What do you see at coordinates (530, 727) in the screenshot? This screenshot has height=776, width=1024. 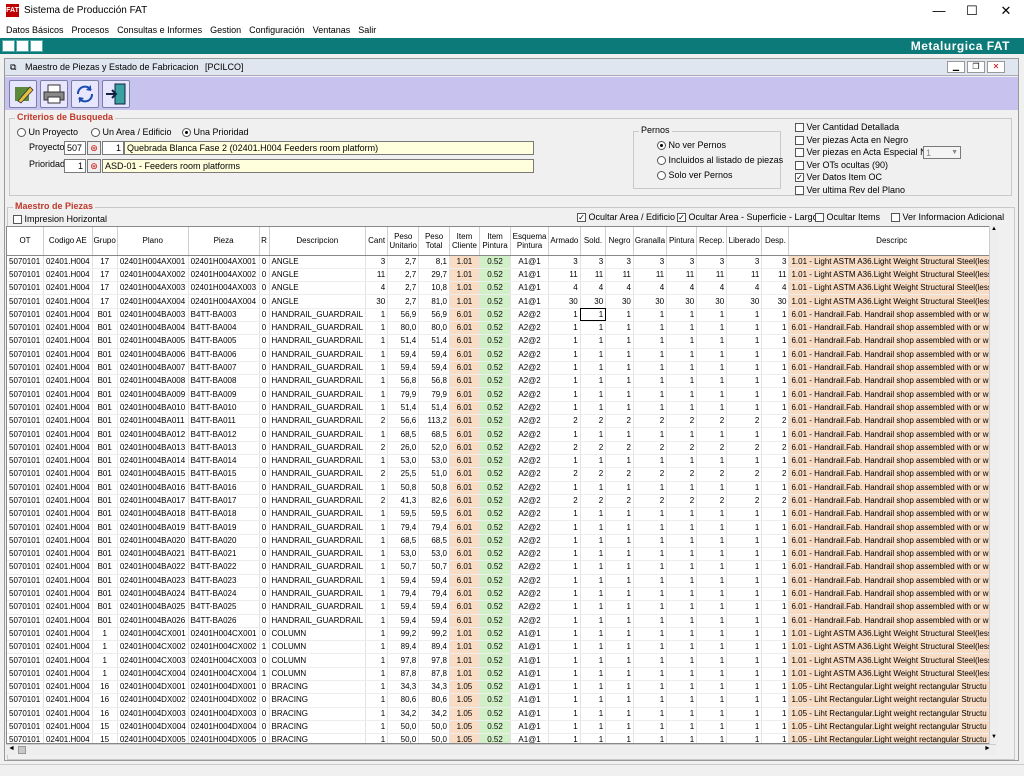 I see `table-cell: A1@1` at bounding box center [530, 727].